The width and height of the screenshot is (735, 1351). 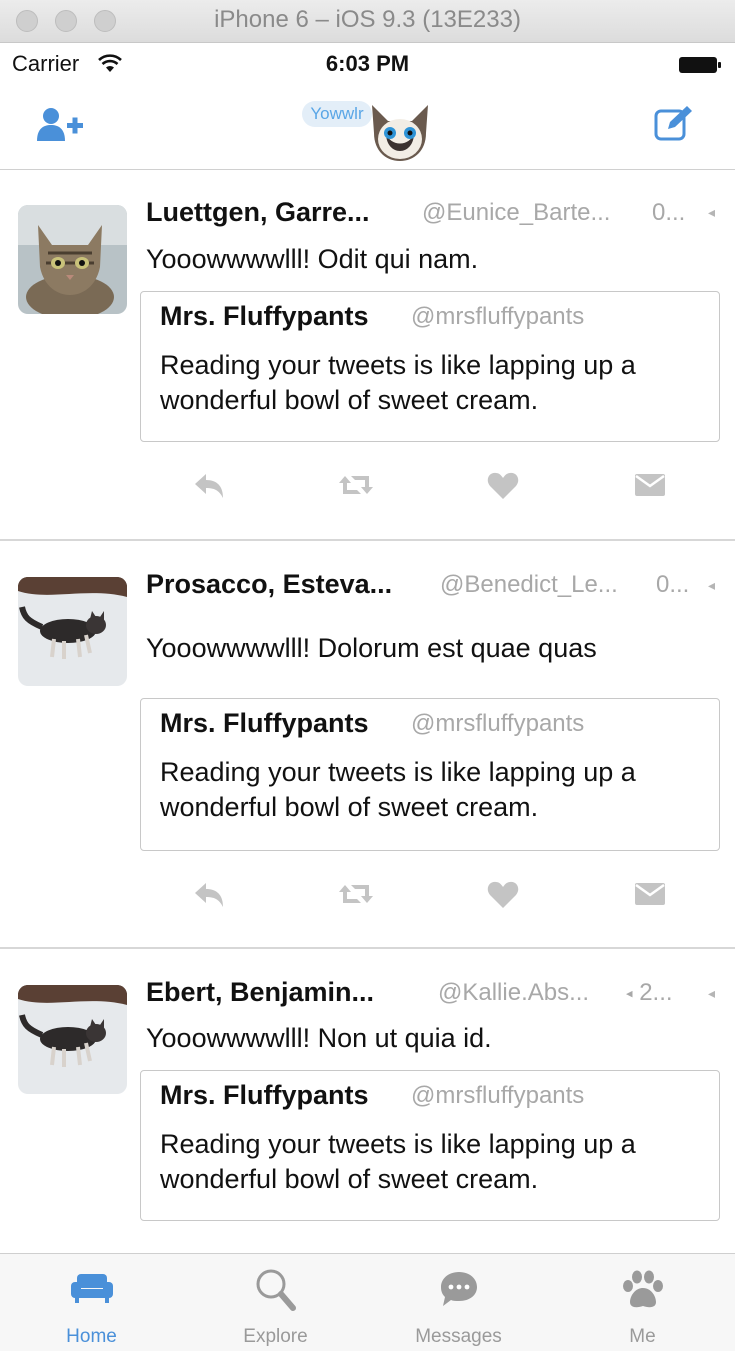 I want to click on yowwlr-logo: Yowwlr, so click(x=367, y=129).